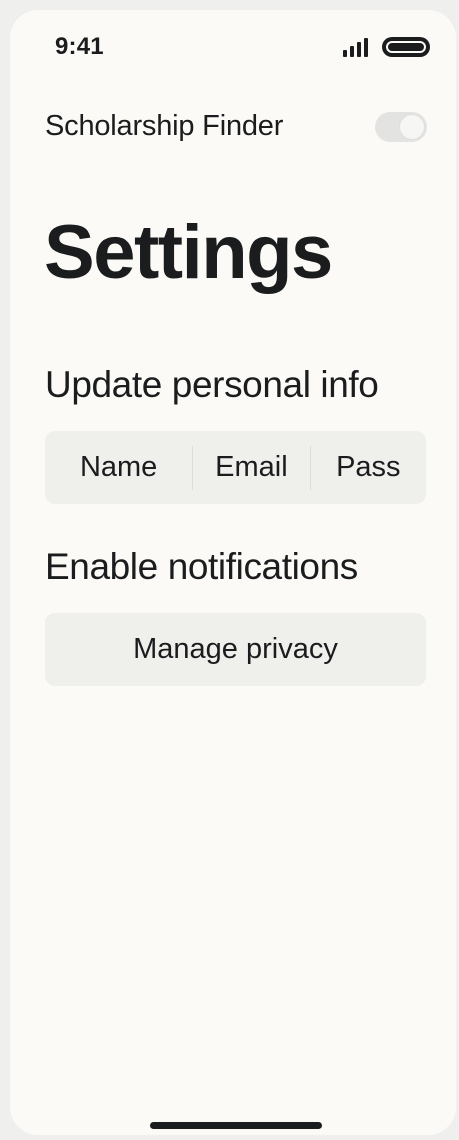 The width and height of the screenshot is (459, 1140). I want to click on app-header: Scholarship Finder, so click(238, 128).